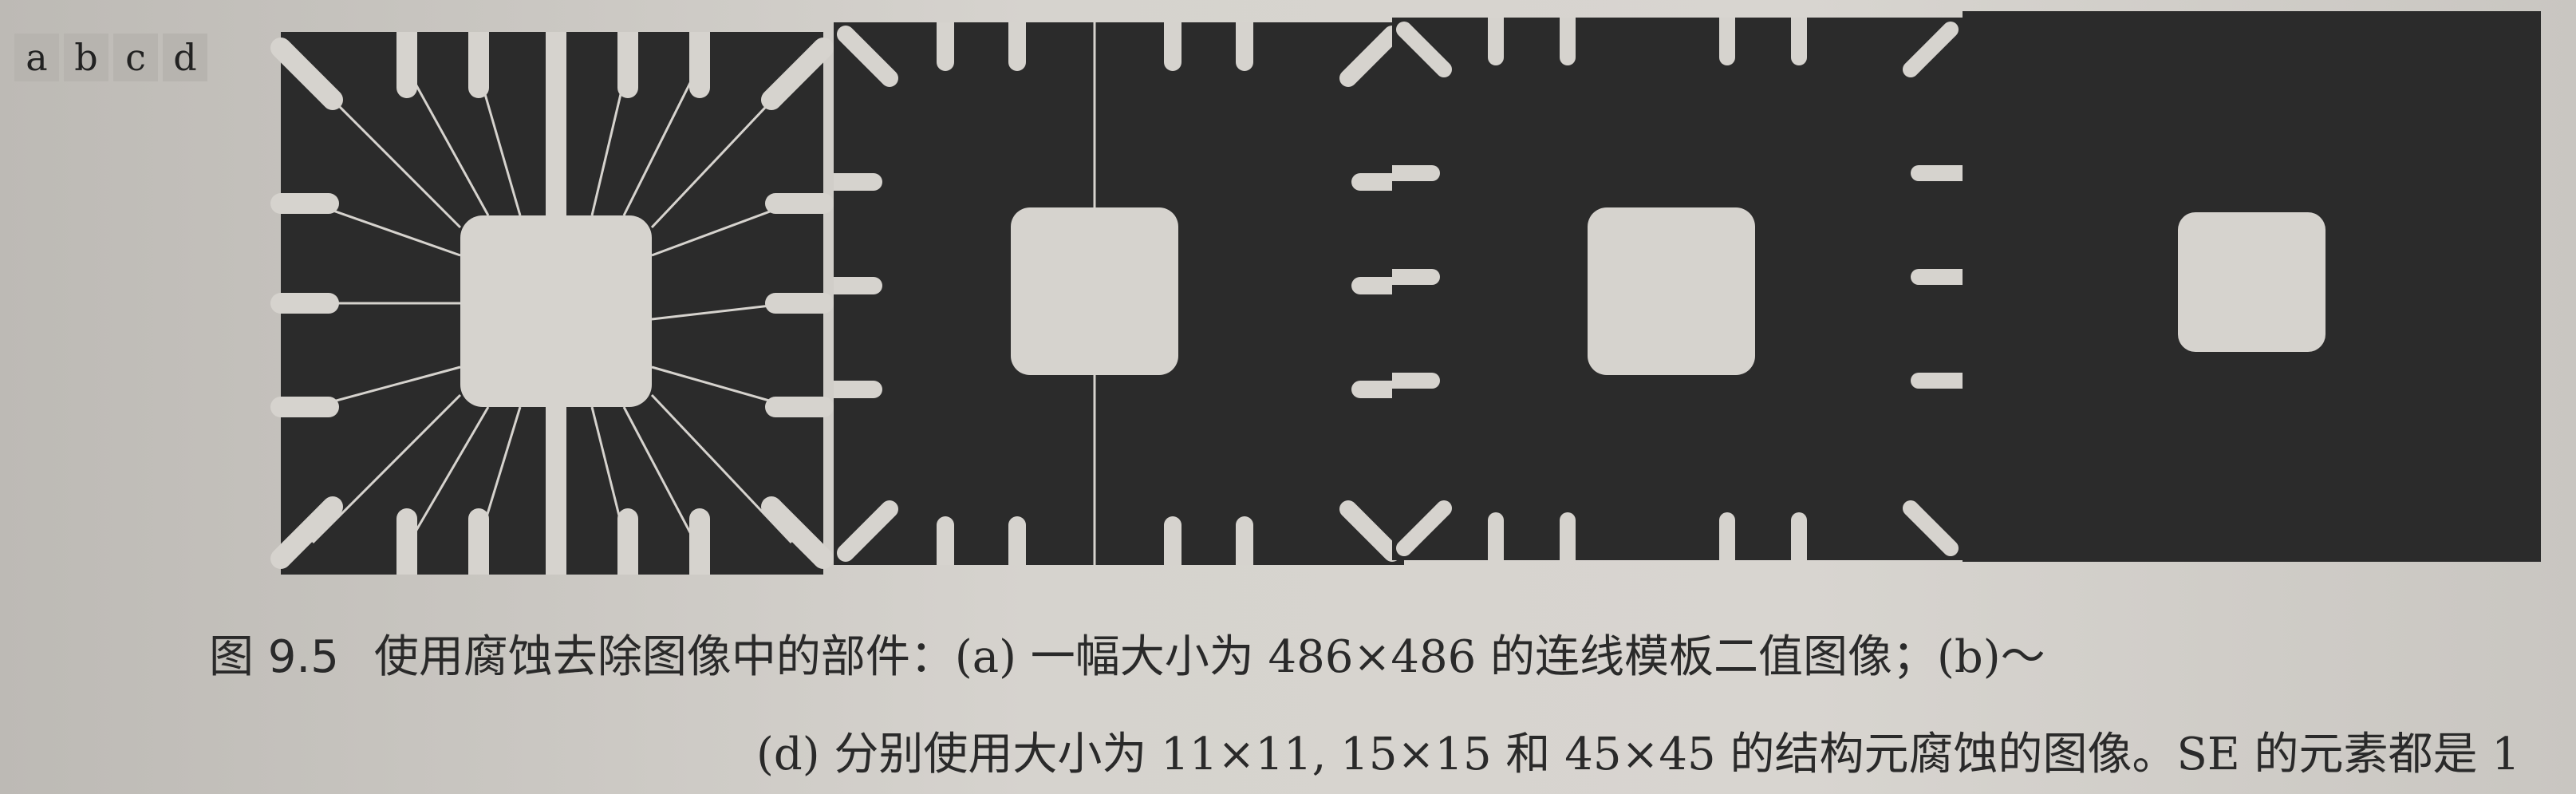  Describe the element at coordinates (86, 57) in the screenshot. I see `panel-label-b: b` at that location.